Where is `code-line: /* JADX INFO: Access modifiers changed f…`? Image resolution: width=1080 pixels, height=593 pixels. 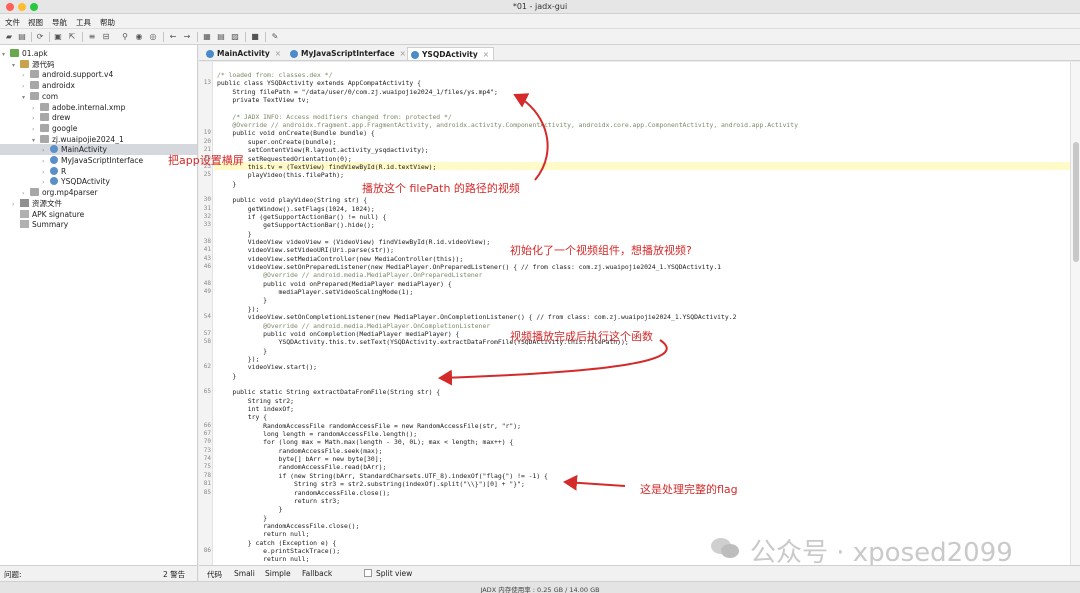 code-line: /* JADX INFO: Access modifiers changed f… is located at coordinates (334, 117).